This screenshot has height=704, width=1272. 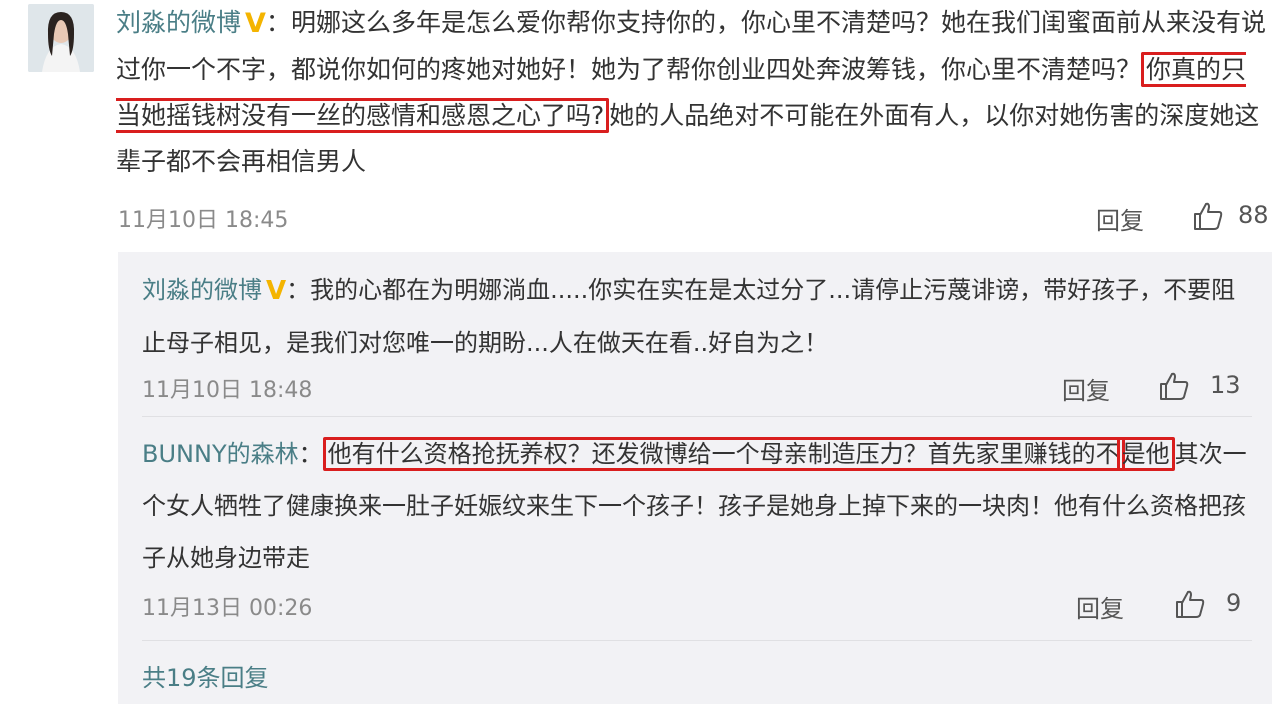 I want to click on highlighted-text: 他有什么资格抢抚养权？还发微博给一个母亲制造压力？首先家里赚钱的不, so click(x=723, y=454).